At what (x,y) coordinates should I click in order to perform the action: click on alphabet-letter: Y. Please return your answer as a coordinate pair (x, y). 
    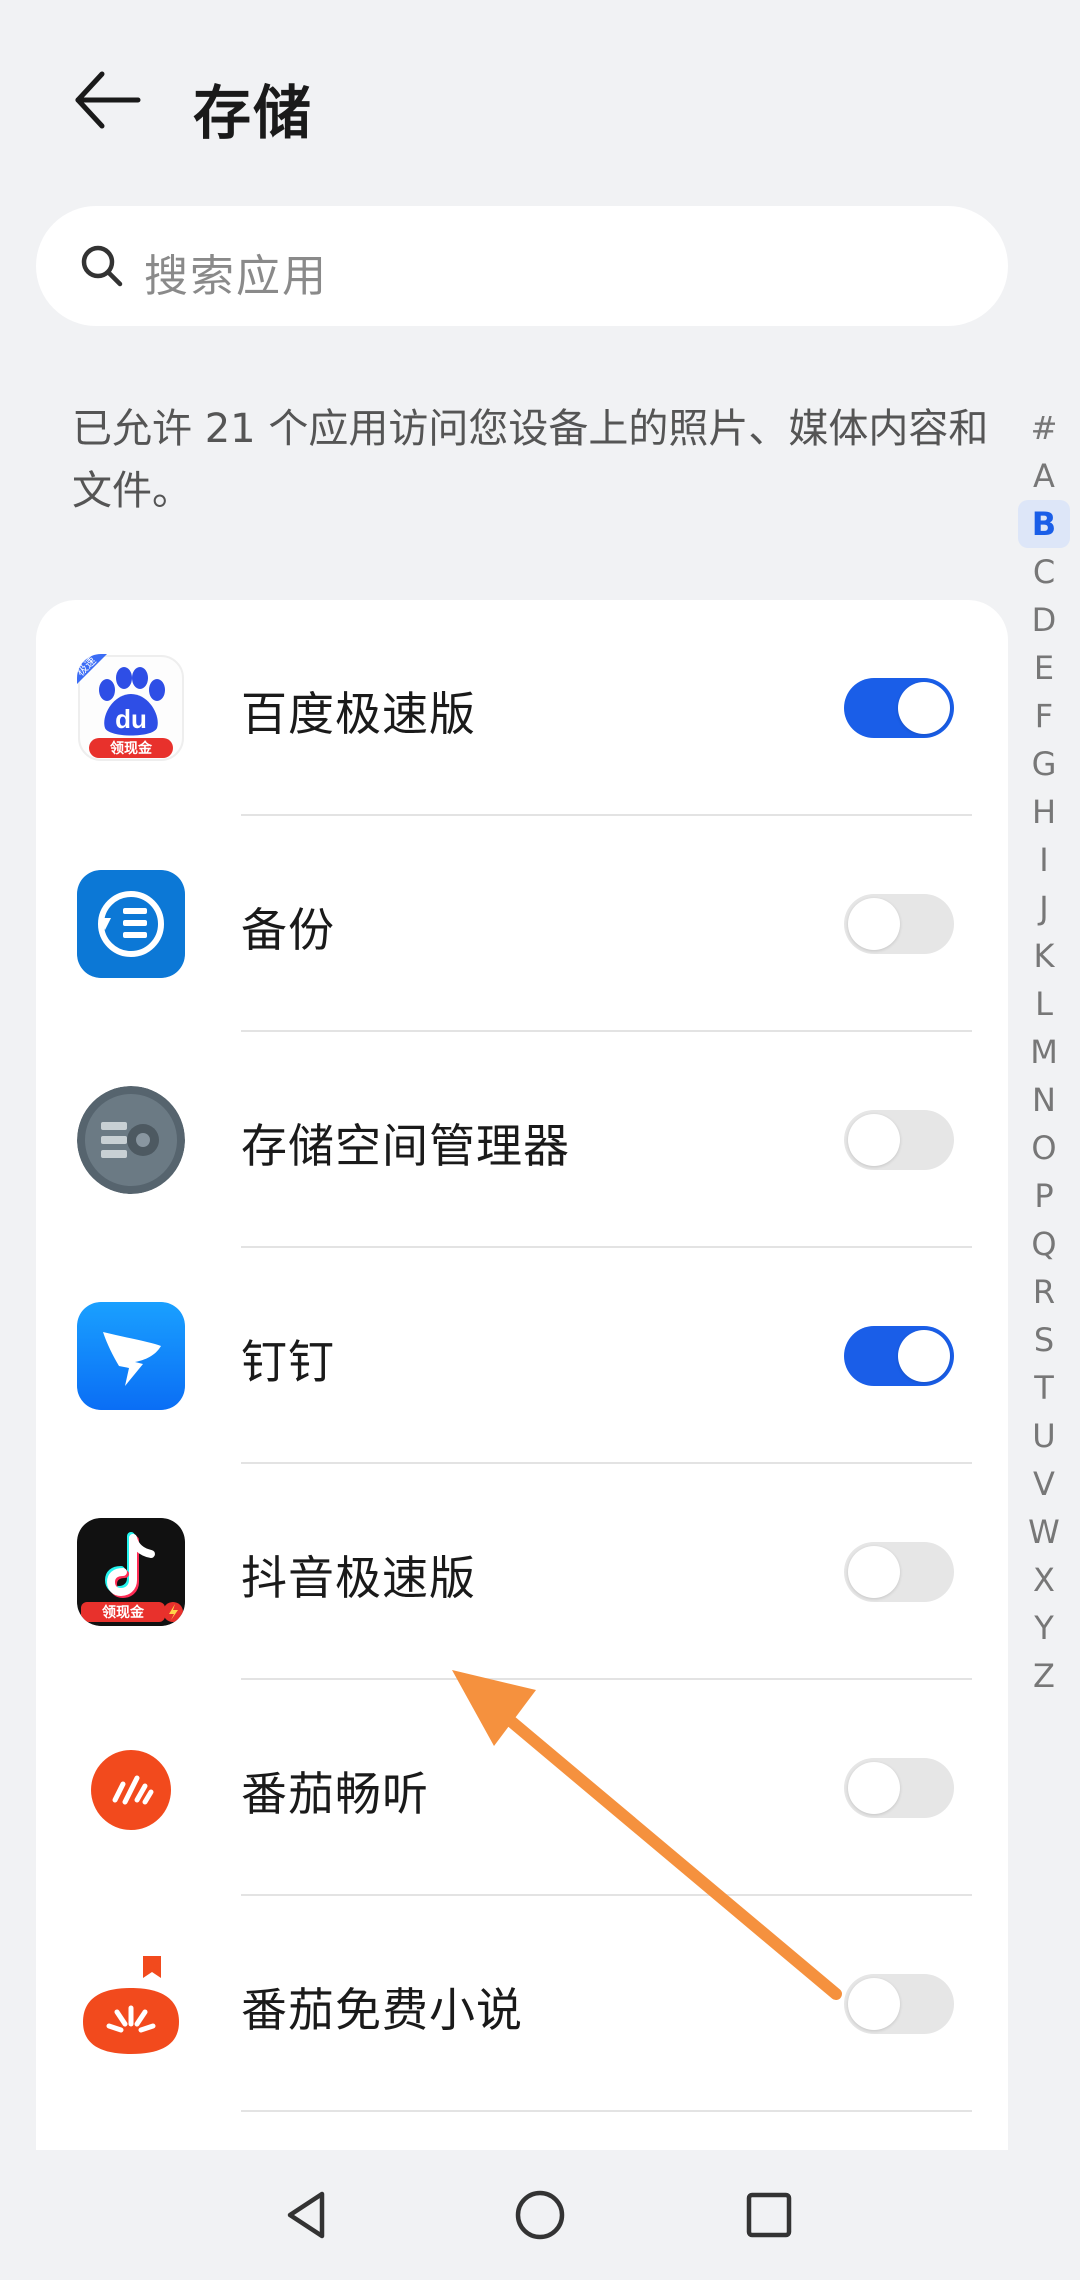
    Looking at the image, I should click on (1044, 1628).